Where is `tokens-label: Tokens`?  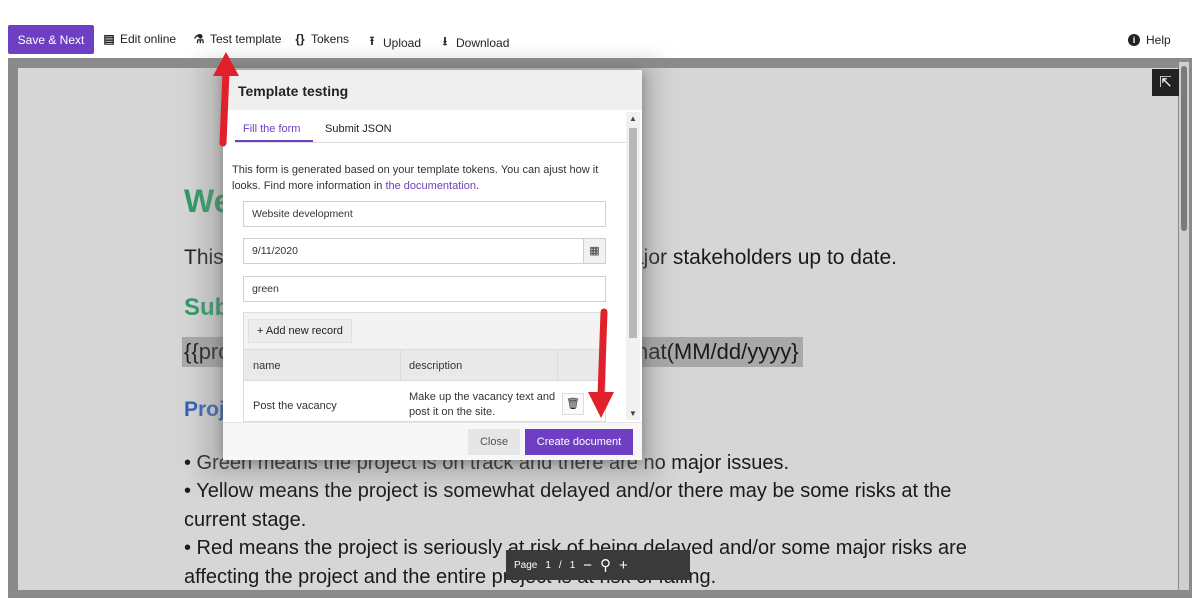 tokens-label: Tokens is located at coordinates (330, 39).